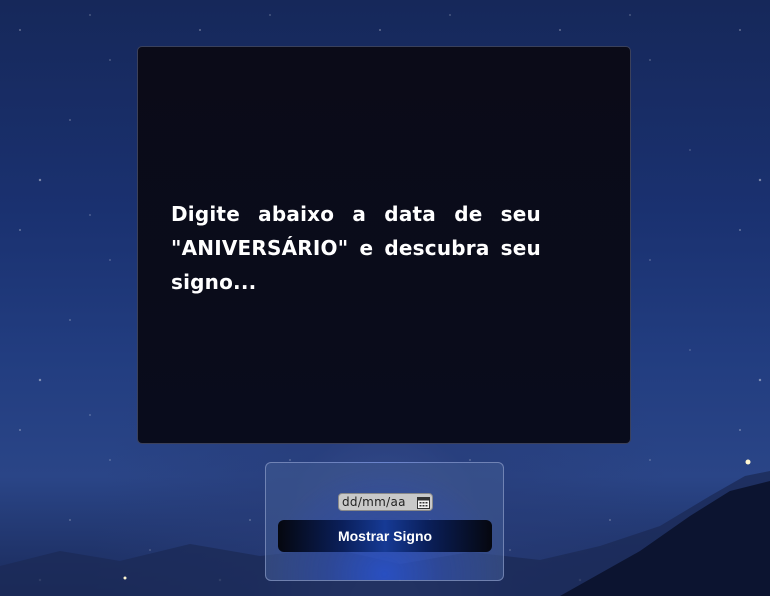  What do you see at coordinates (423, 502) in the screenshot?
I see `calendar-icon` at bounding box center [423, 502].